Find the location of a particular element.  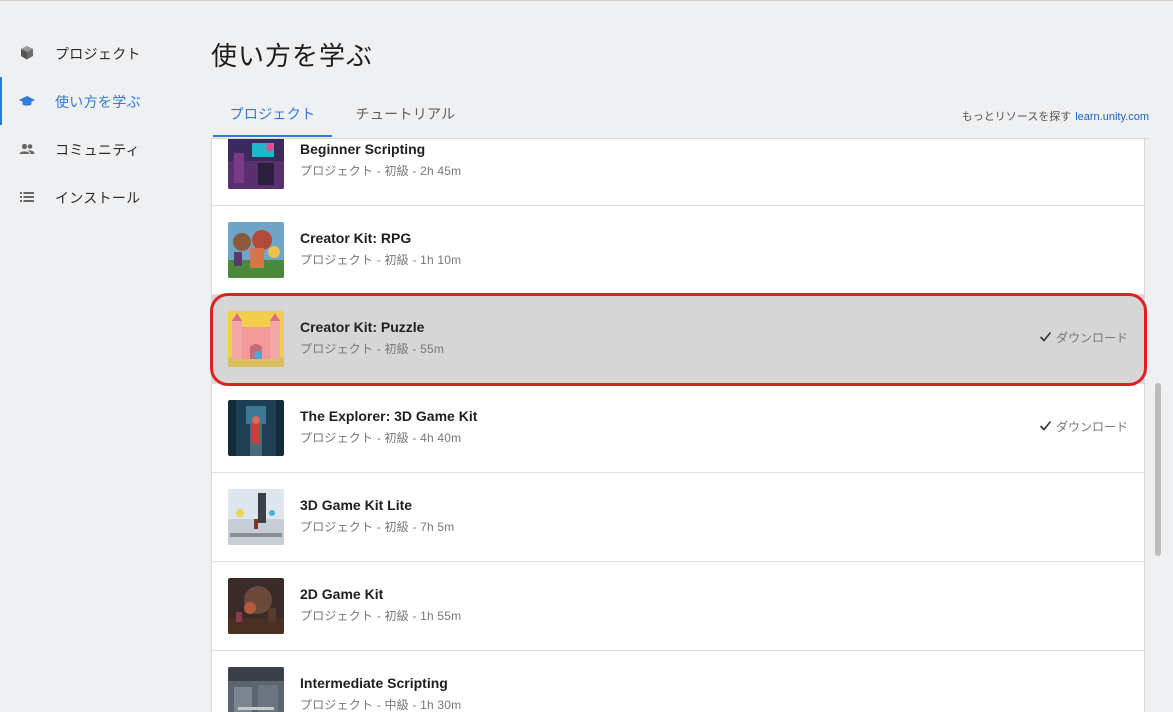

project-title: 2D Game Kit is located at coordinates (342, 594).